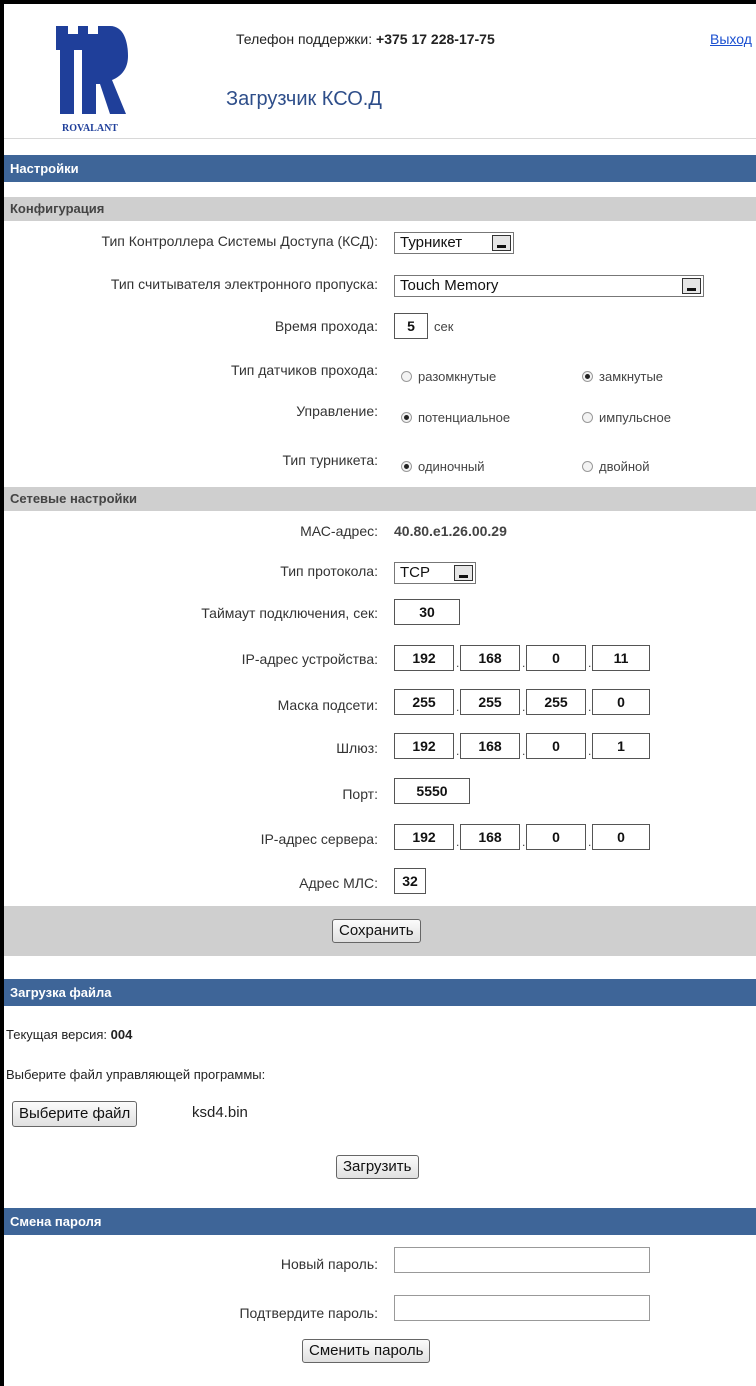 The height and width of the screenshot is (1386, 756). What do you see at coordinates (380, 209) in the screenshot?
I see `subsection-config-header: Конфигурация` at bounding box center [380, 209].